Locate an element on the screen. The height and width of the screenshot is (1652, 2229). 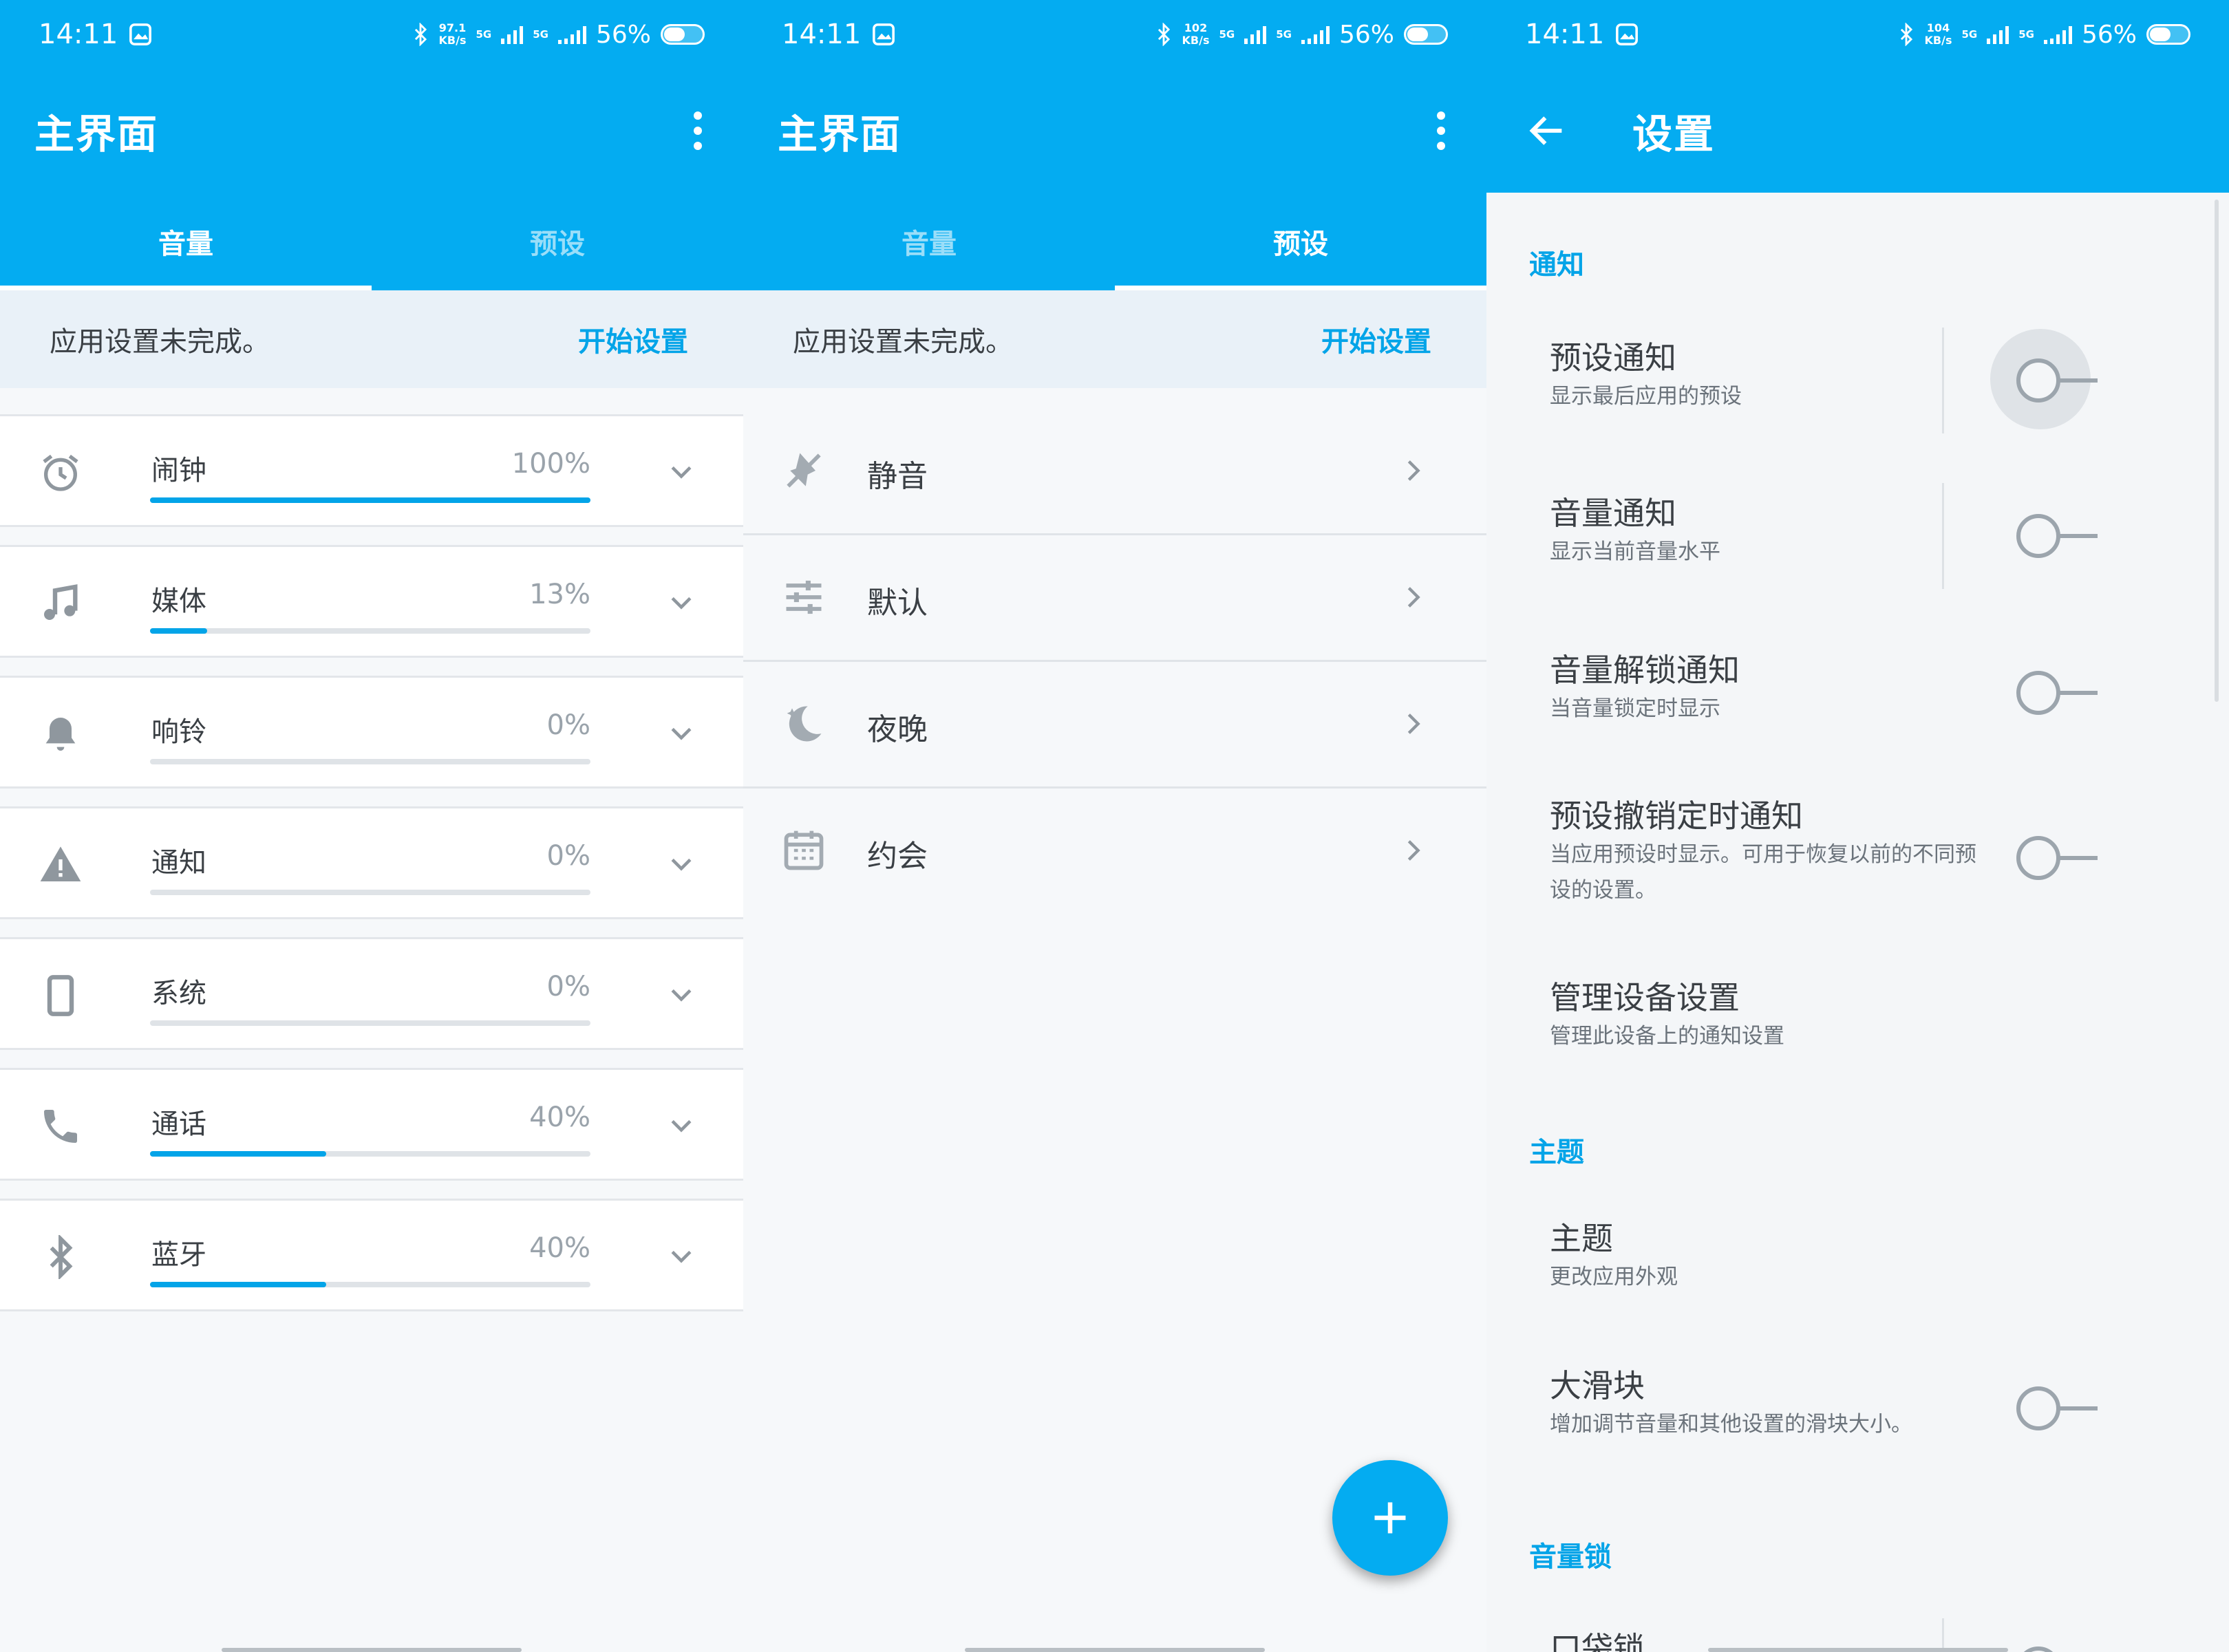
setting-revoke-notify: 预设撤销定时通知 当应用预设时显示。可用于恢复以前的不同预设的设置。 is located at coordinates (1889, 851).